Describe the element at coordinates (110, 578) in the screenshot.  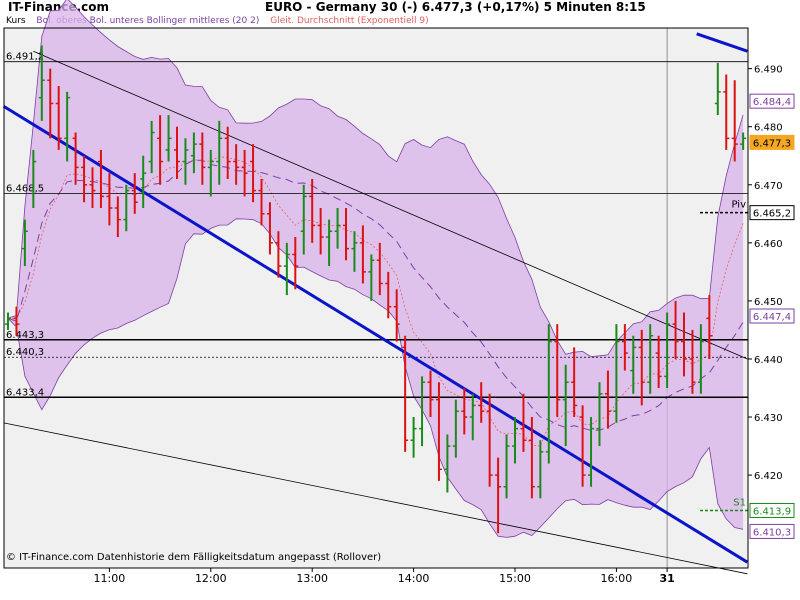
I see `x-tick-label: 11:00` at that location.